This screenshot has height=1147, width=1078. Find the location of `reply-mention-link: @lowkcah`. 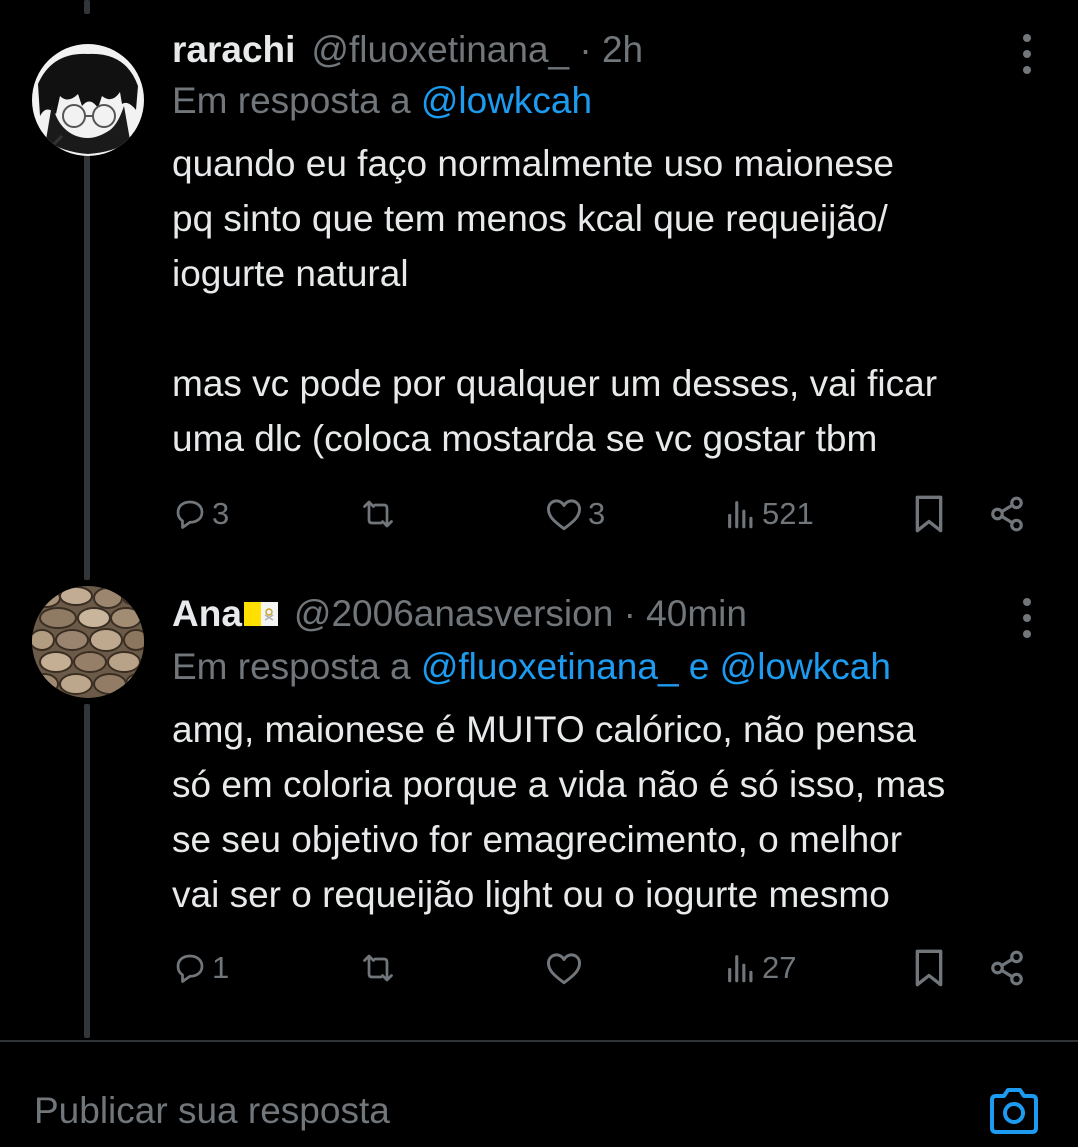

reply-mention-link: @lowkcah is located at coordinates (506, 100).